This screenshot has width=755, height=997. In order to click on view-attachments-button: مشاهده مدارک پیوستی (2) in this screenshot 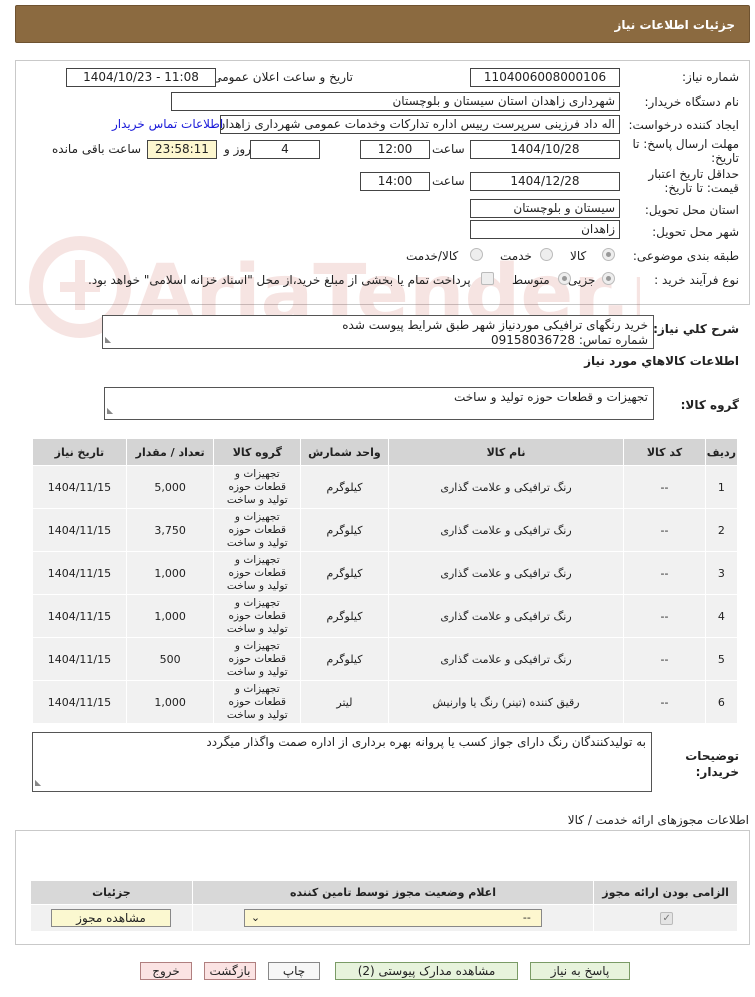, I will do `click(426, 971)`.